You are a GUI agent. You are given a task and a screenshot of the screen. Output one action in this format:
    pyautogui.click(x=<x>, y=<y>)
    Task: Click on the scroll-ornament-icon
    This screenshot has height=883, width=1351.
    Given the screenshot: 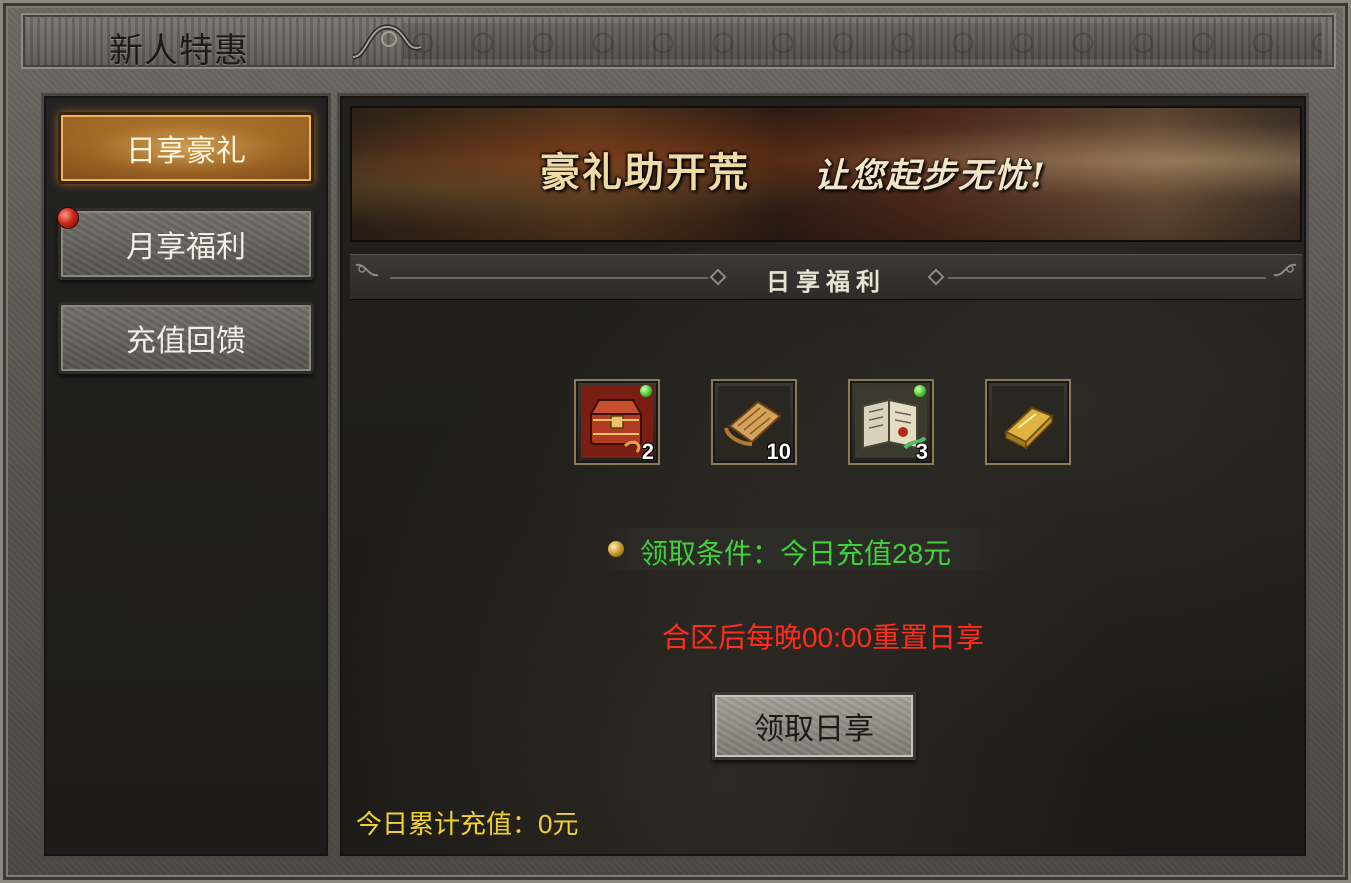 What is the action you would take?
    pyautogui.click(x=387, y=42)
    